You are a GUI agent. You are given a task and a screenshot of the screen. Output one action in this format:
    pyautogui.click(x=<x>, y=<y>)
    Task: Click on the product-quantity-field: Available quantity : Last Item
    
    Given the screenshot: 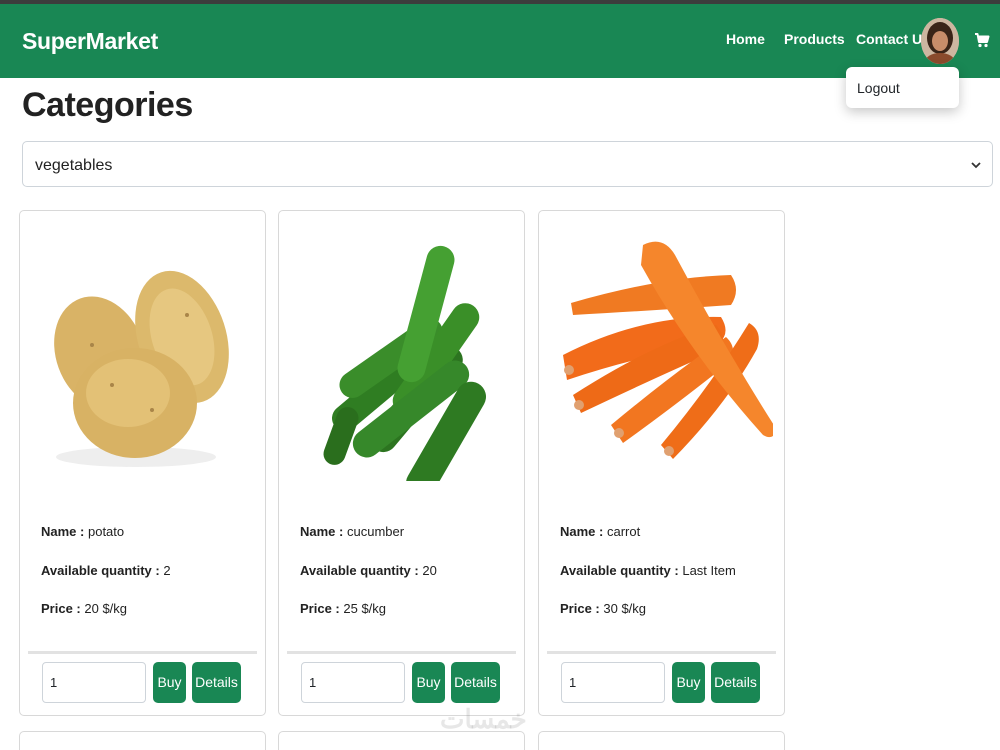 What is the action you would take?
    pyautogui.click(x=648, y=570)
    